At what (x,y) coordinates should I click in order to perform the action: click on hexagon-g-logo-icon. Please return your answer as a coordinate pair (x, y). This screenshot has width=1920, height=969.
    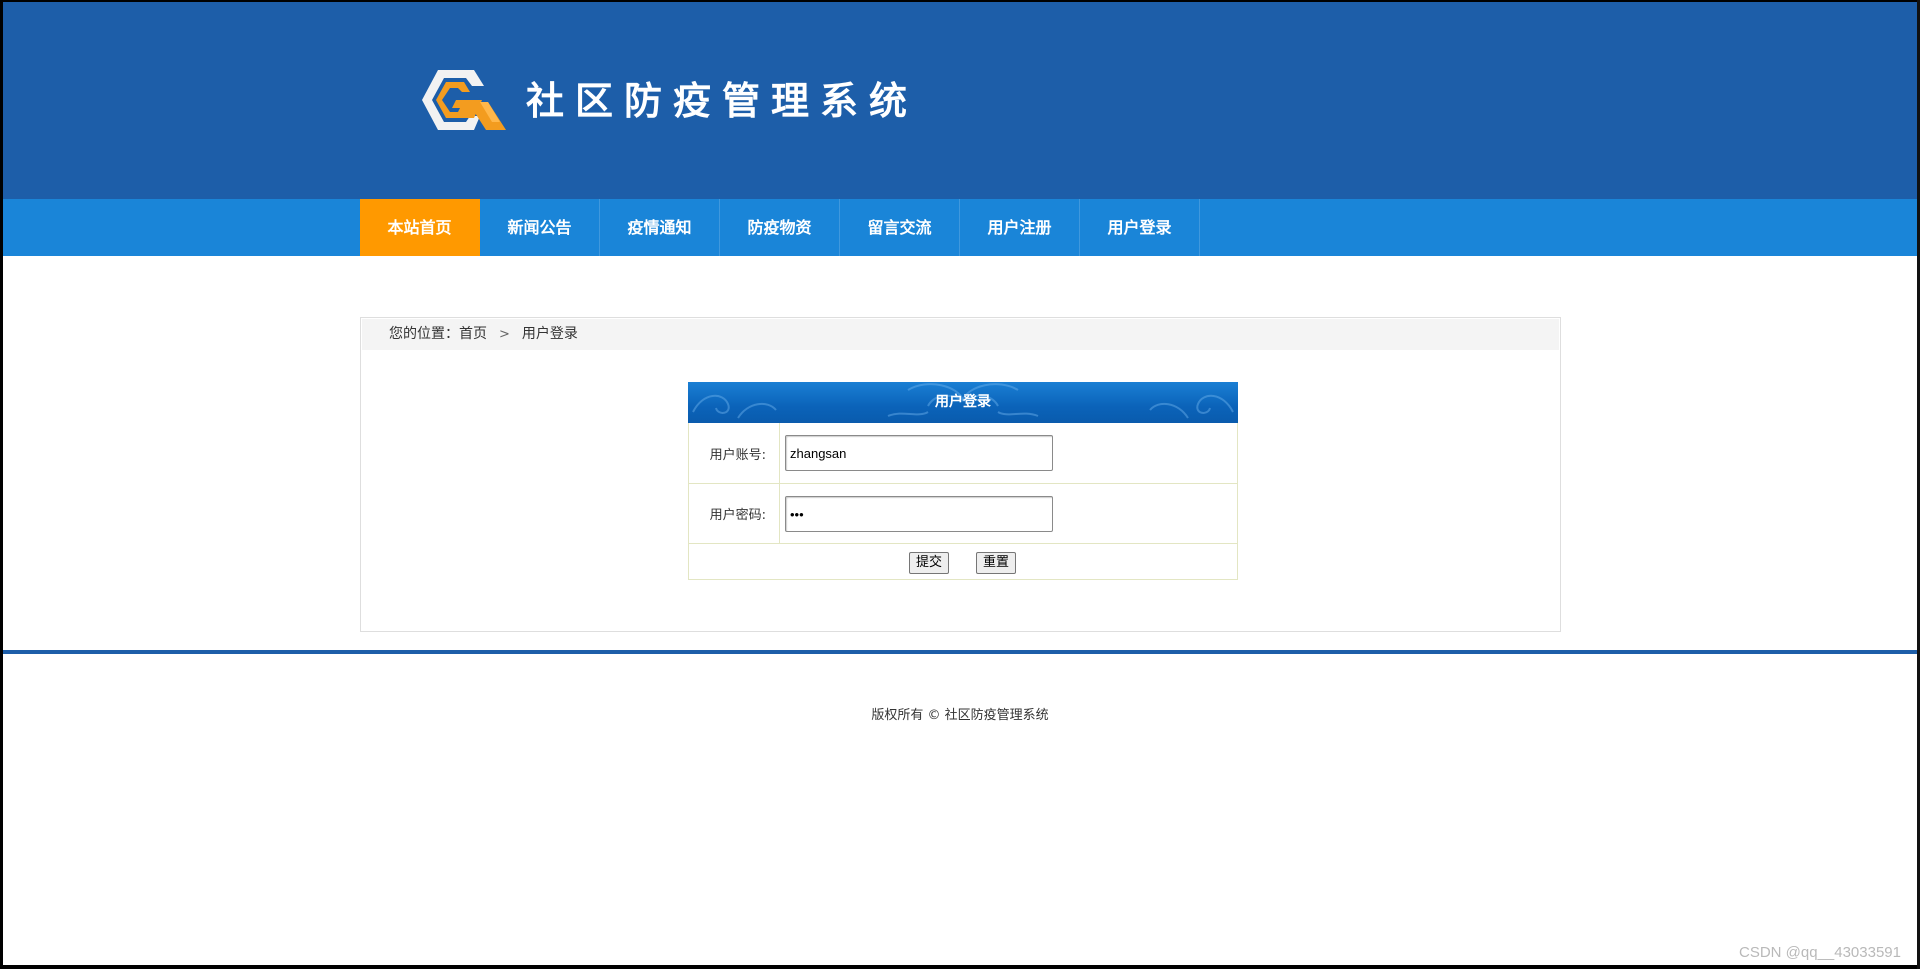
    Looking at the image, I should click on (464, 100).